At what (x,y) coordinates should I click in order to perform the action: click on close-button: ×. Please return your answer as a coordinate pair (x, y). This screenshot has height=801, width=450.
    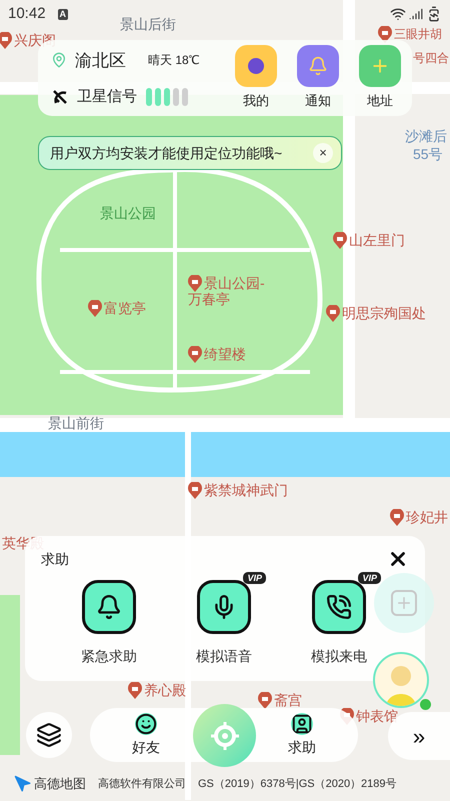
    Looking at the image, I should click on (323, 153).